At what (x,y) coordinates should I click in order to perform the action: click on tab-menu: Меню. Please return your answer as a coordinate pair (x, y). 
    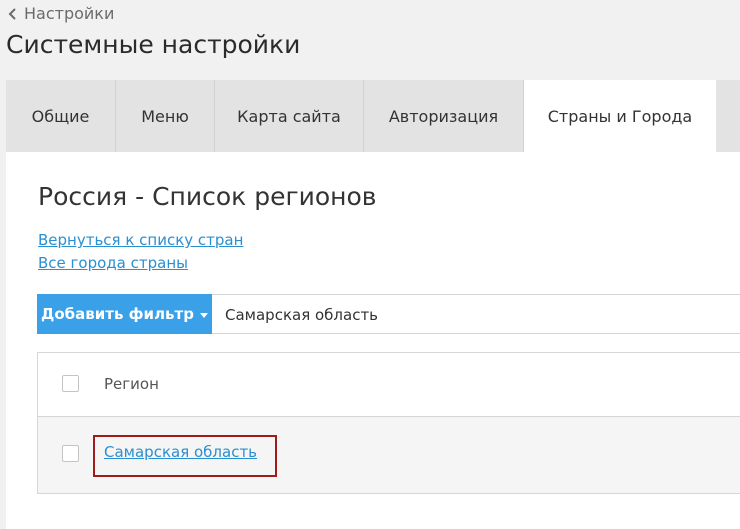
    Looking at the image, I should click on (165, 116).